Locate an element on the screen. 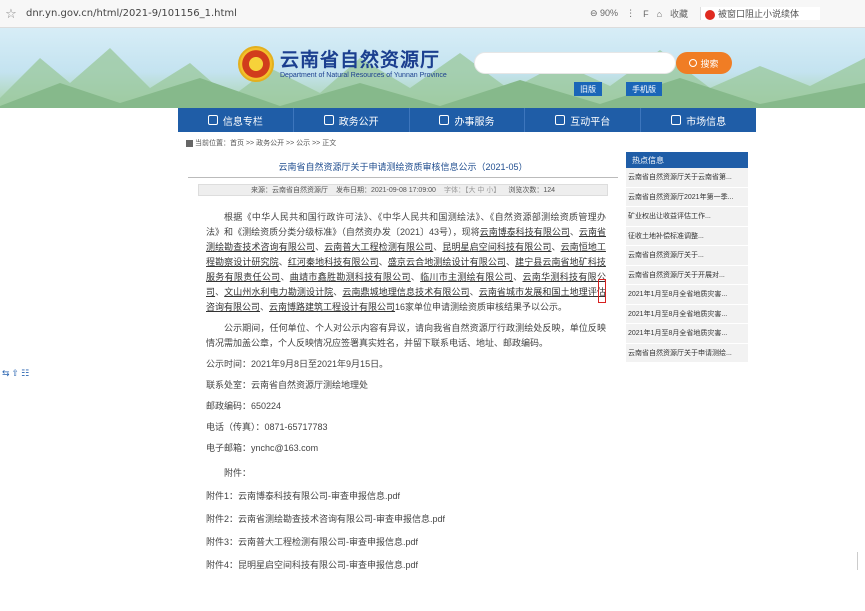  main-nav: 信息专栏 政务公开 办事服务 互动平台 市场信息 is located at coordinates (467, 120).